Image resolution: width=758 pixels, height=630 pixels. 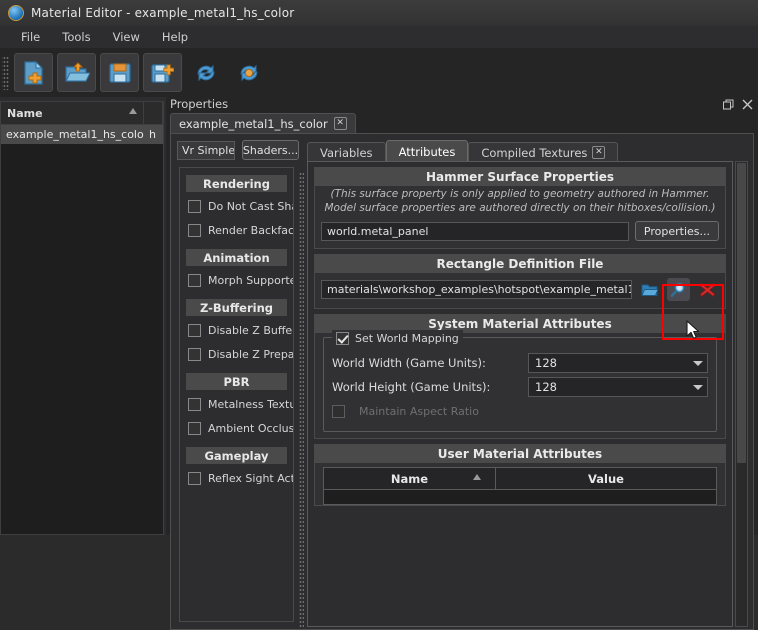 I want to click on properties-dock-title: Properties, so click(x=199, y=104).